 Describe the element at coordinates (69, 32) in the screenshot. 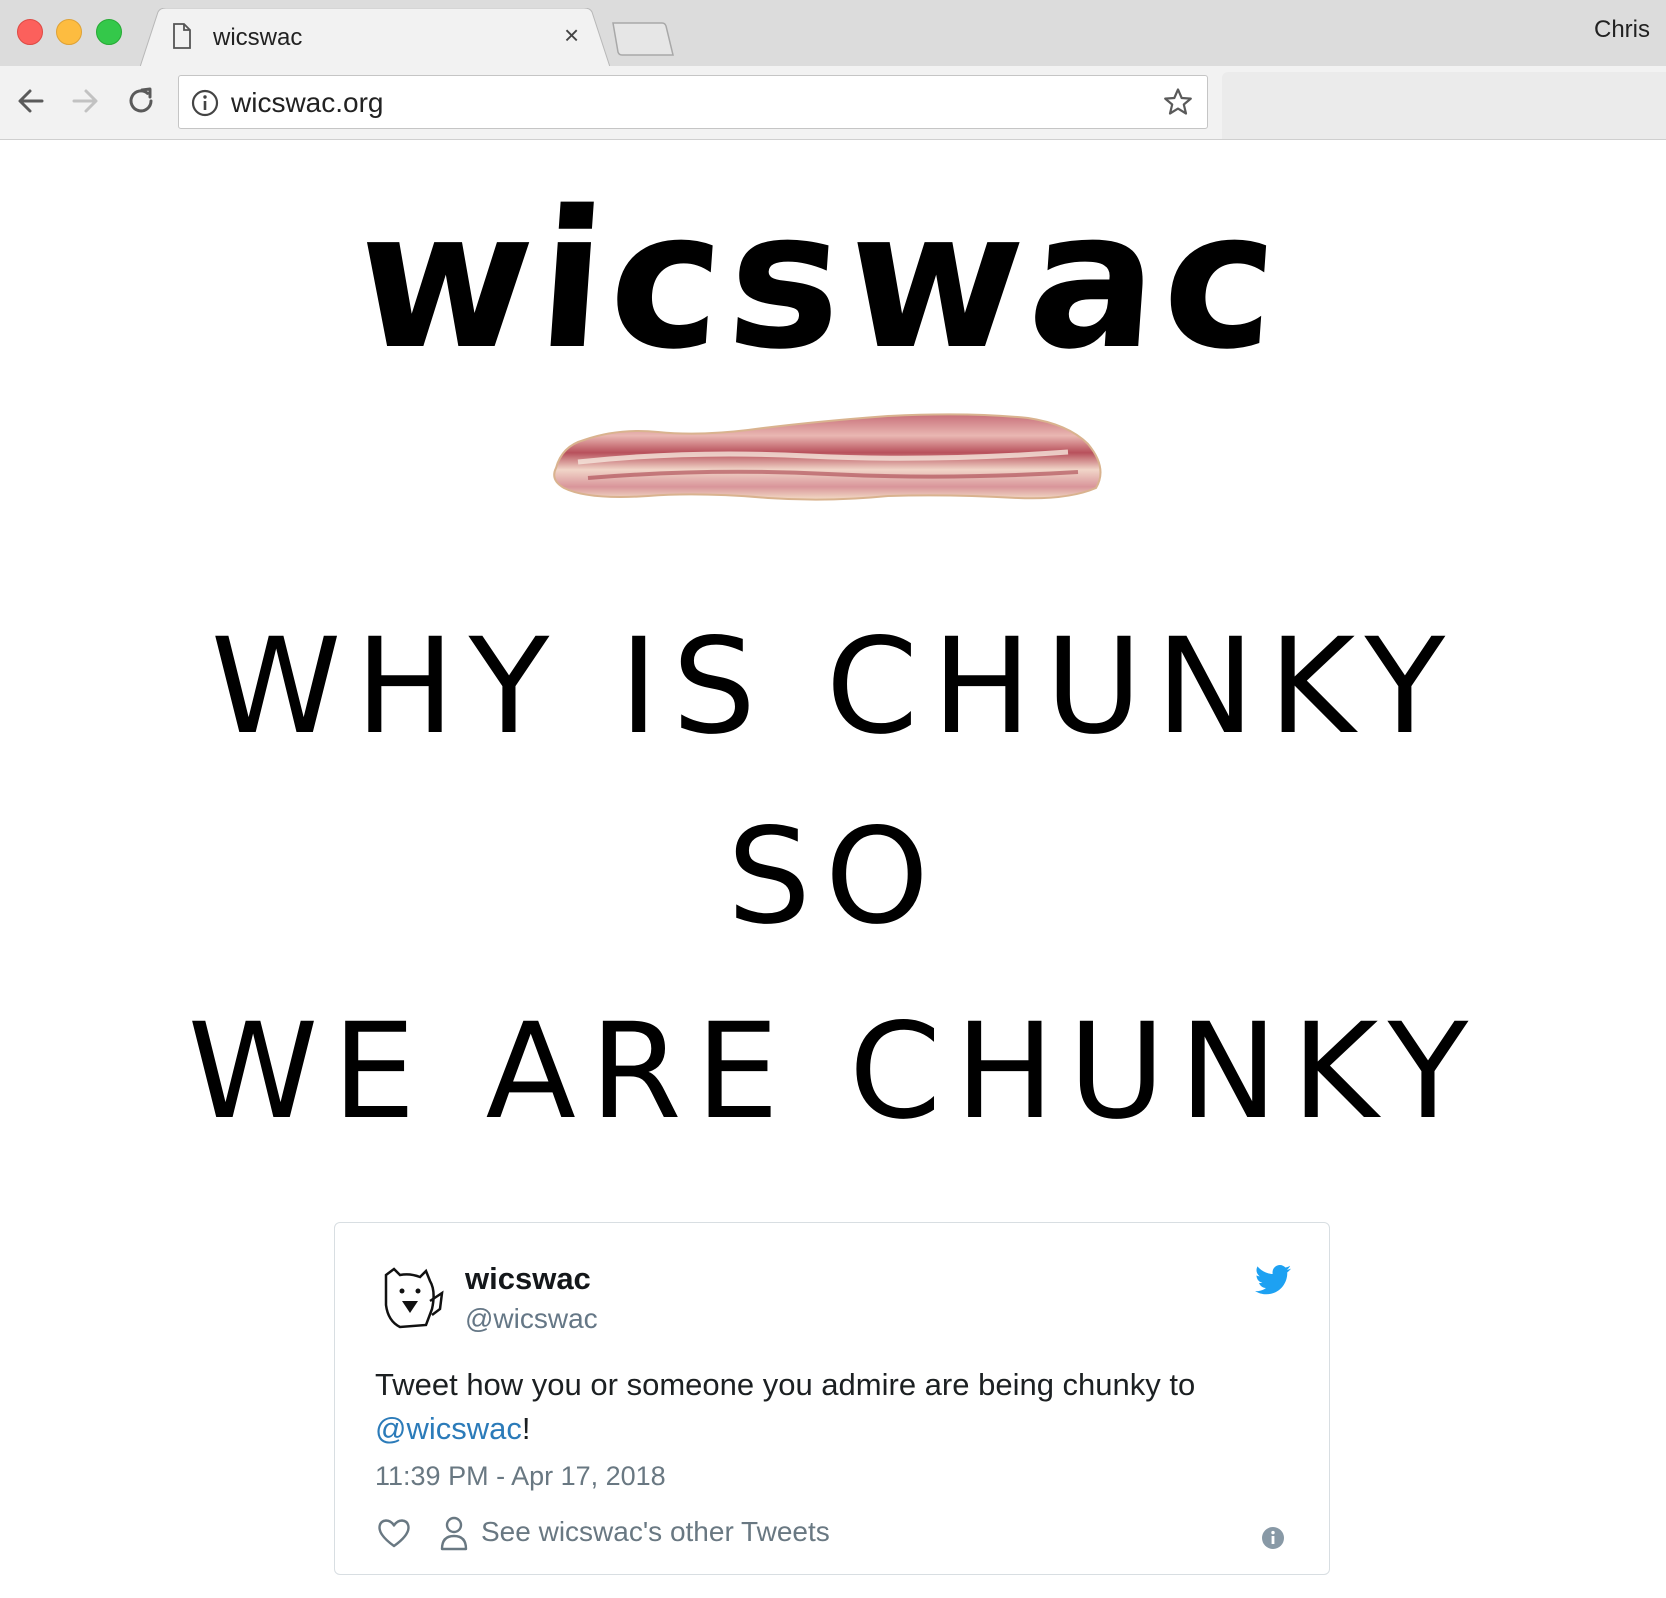

I see `minimize-window-button` at that location.